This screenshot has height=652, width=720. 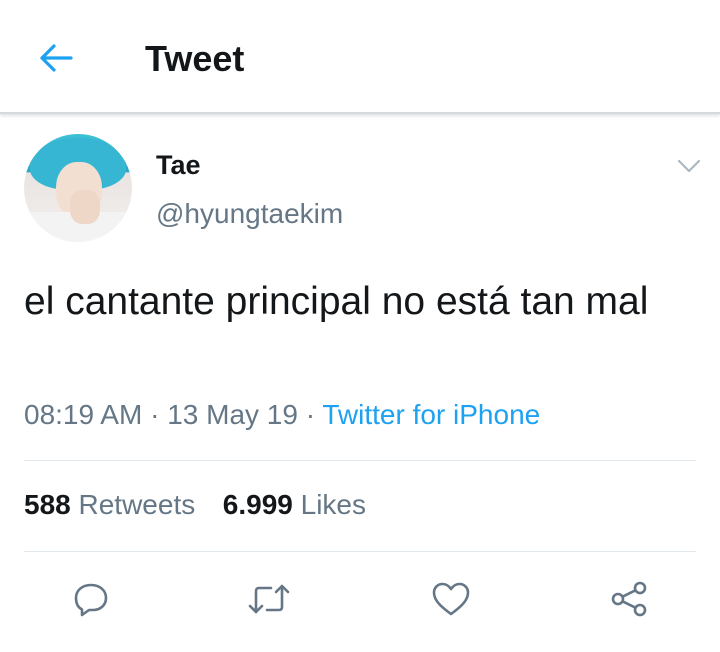 I want to click on tweet-text: el cantante principal no está tan mal, so click(x=336, y=301).